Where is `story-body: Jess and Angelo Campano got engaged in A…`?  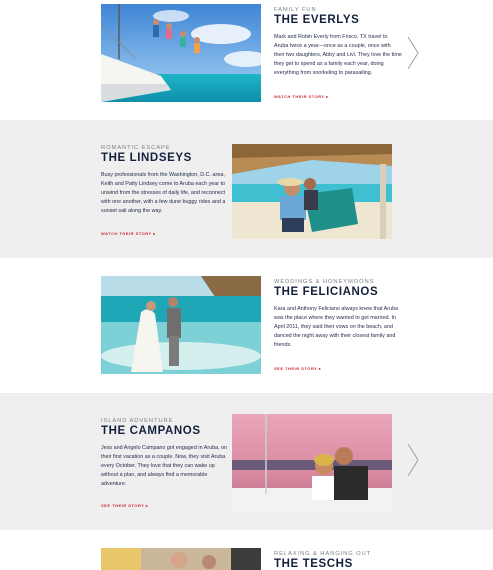 story-body: Jess and Angelo Campano got engaged in A… is located at coordinates (164, 466).